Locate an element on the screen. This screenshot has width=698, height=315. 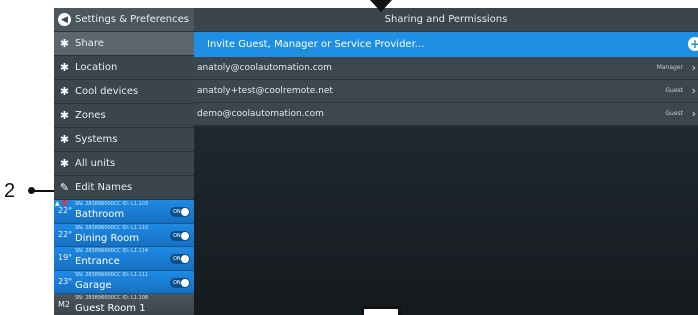
callout-dot is located at coordinates (31, 190).